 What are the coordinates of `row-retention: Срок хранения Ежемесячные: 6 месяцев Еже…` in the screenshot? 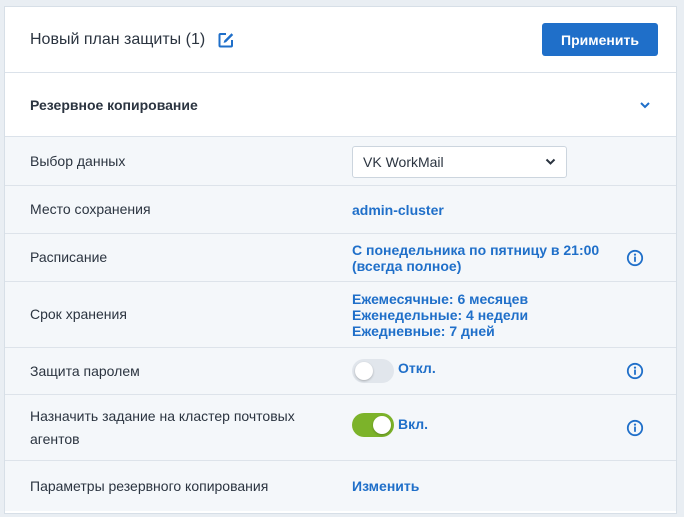 It's located at (340, 315).